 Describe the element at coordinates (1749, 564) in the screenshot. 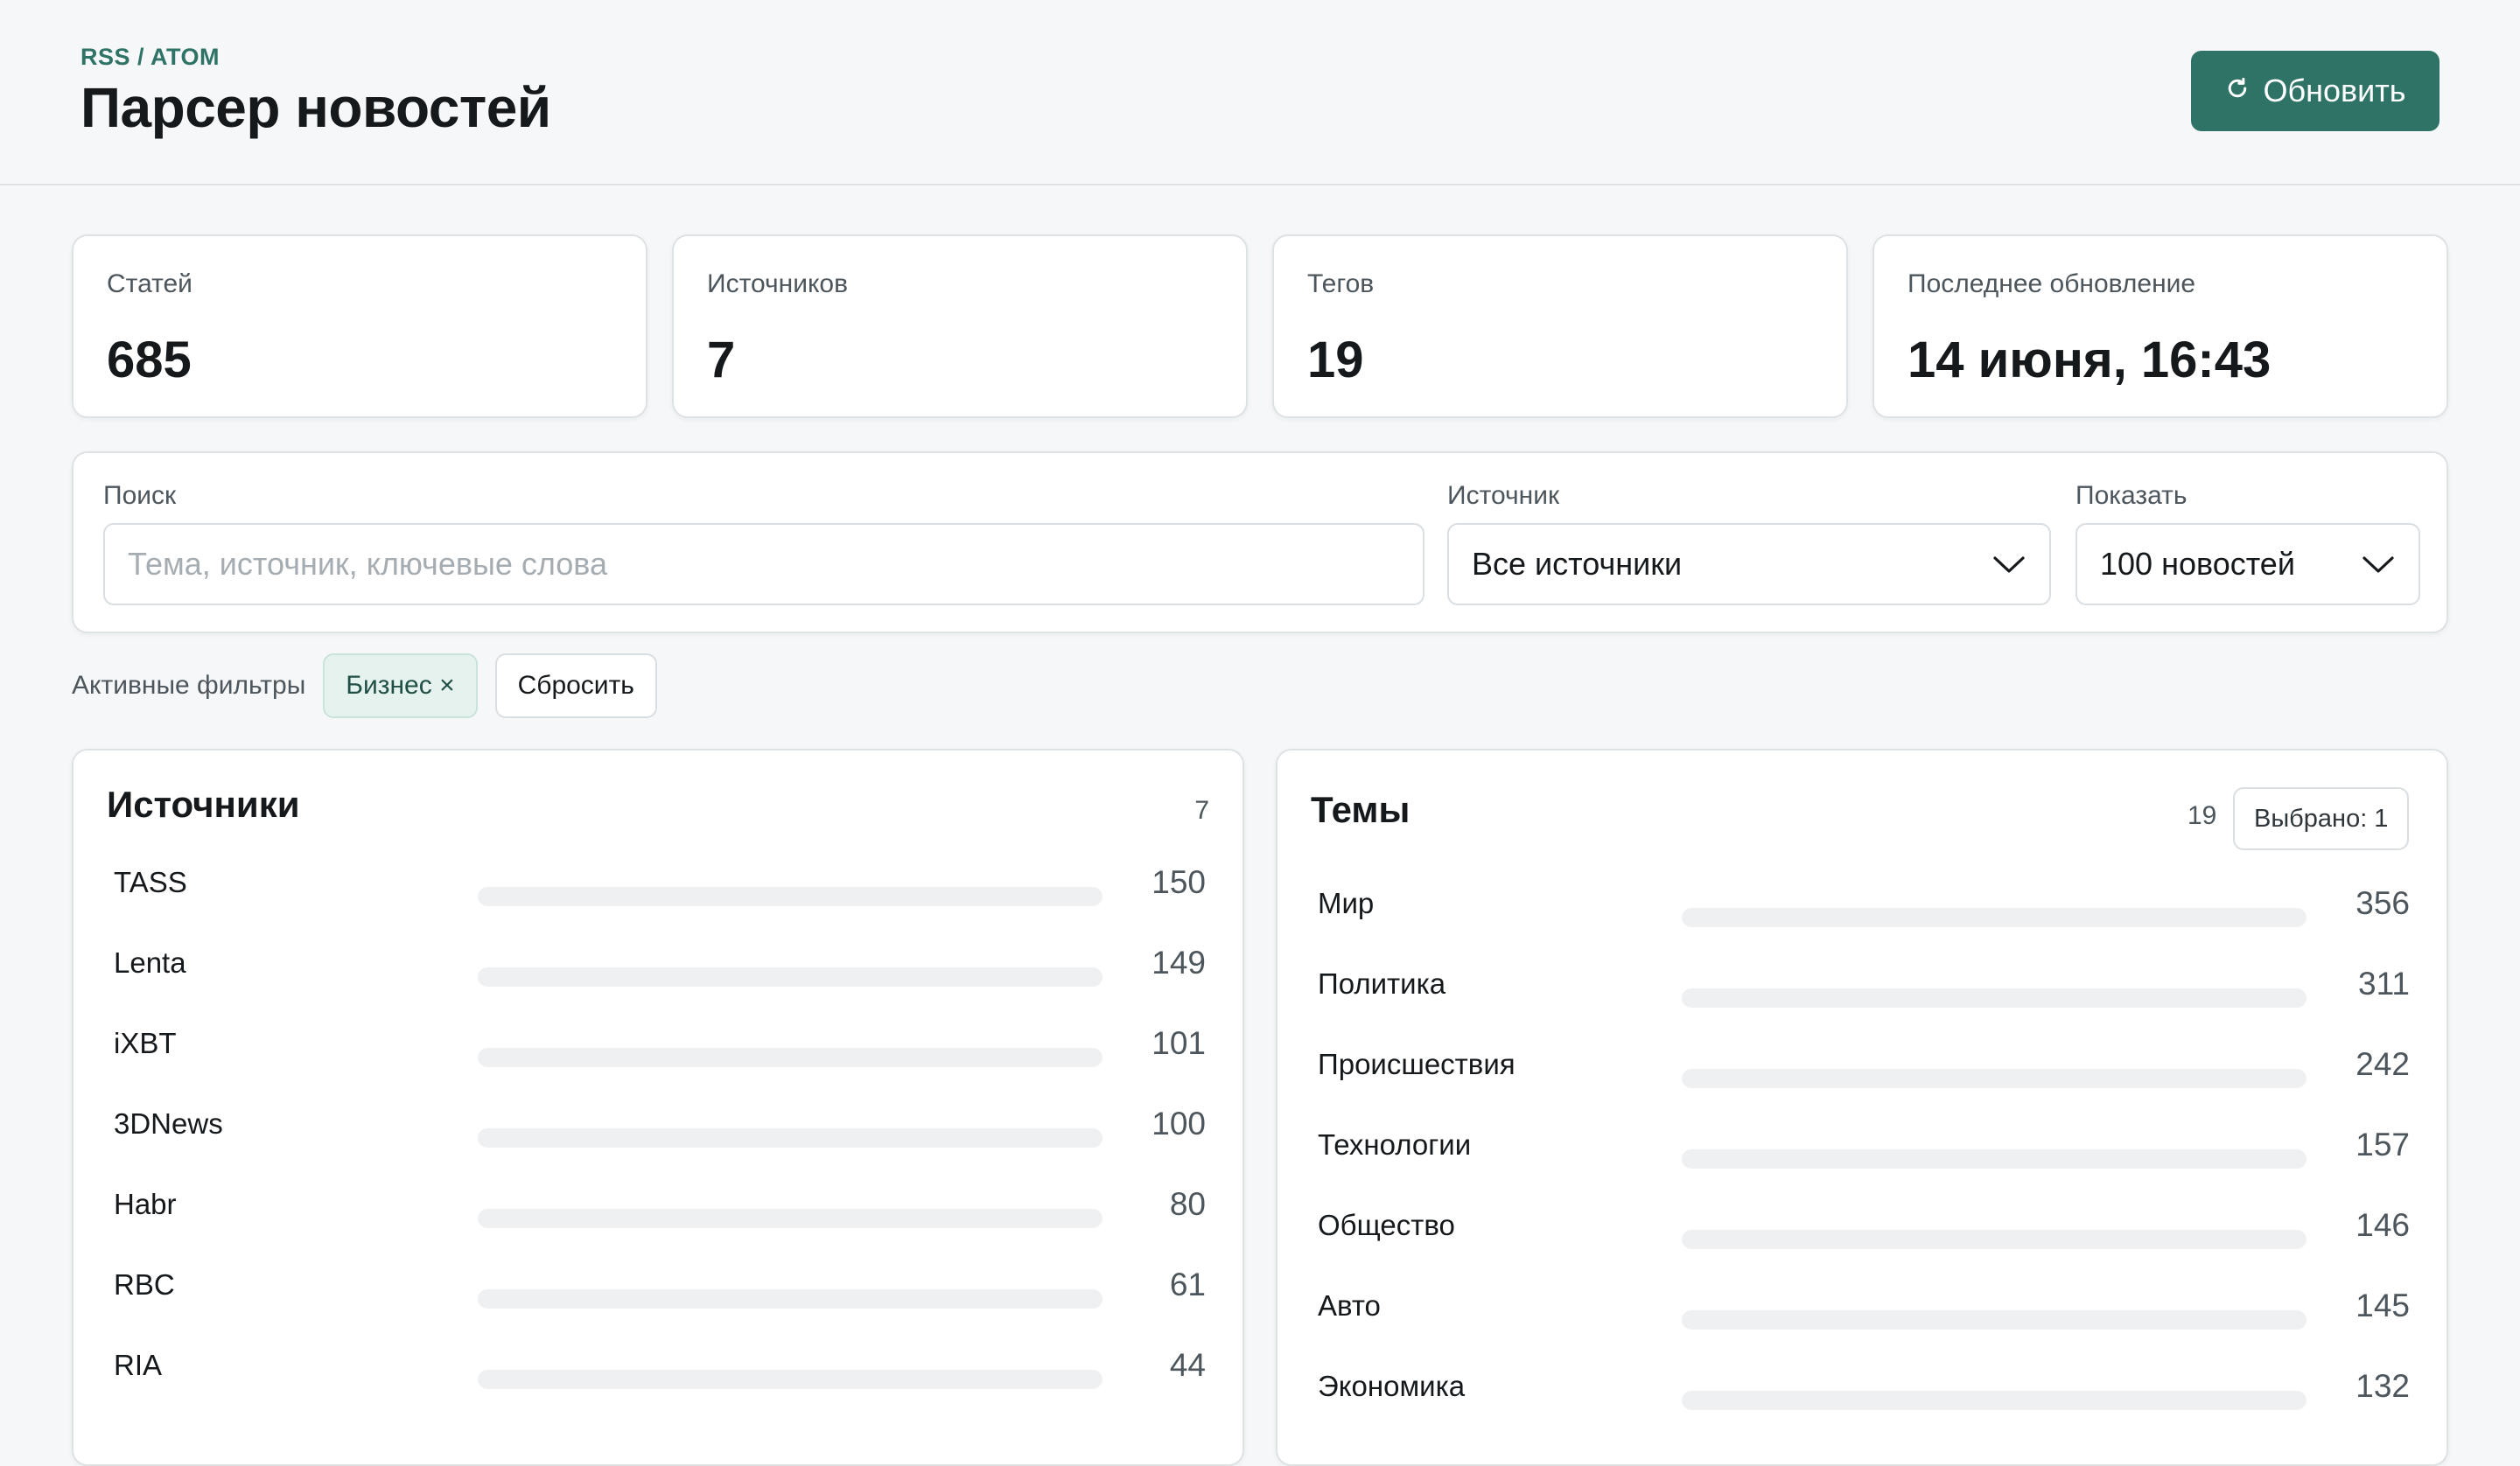

I see `source-select: Все источники` at that location.